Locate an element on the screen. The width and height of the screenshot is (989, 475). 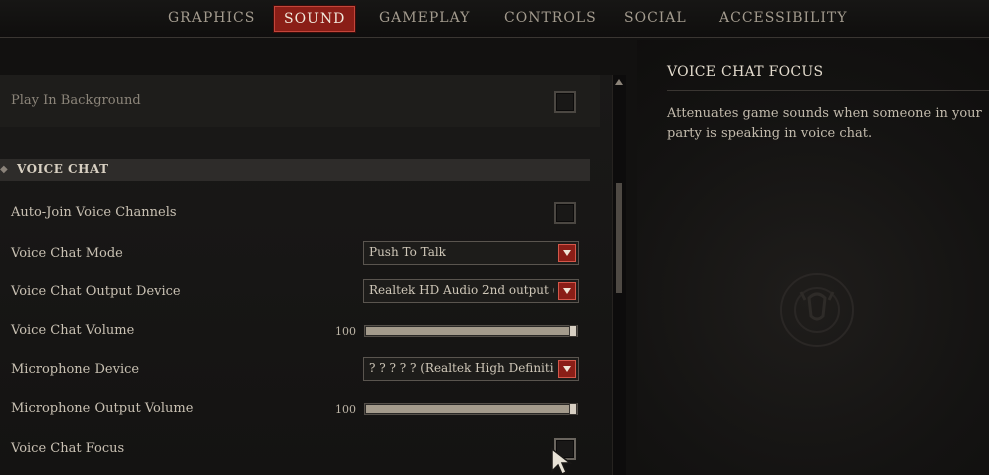
voice-chat-volume-value: 100 is located at coordinates (345, 331).